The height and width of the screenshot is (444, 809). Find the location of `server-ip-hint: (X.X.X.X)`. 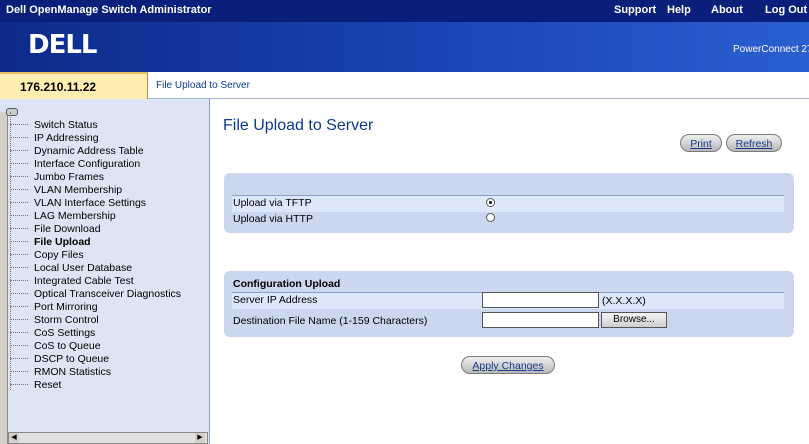

server-ip-hint: (X.X.X.X) is located at coordinates (624, 301).